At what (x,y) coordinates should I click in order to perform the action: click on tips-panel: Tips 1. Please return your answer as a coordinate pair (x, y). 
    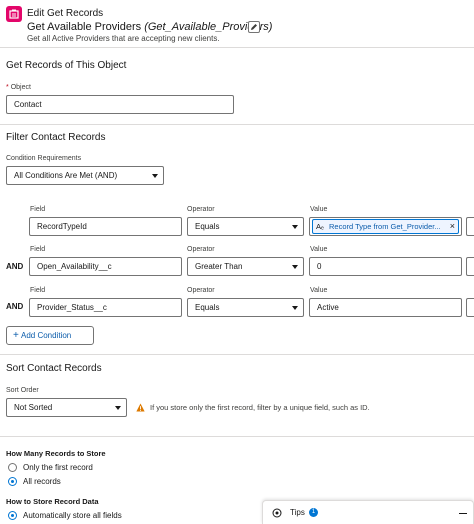
    Looking at the image, I should click on (368, 512).